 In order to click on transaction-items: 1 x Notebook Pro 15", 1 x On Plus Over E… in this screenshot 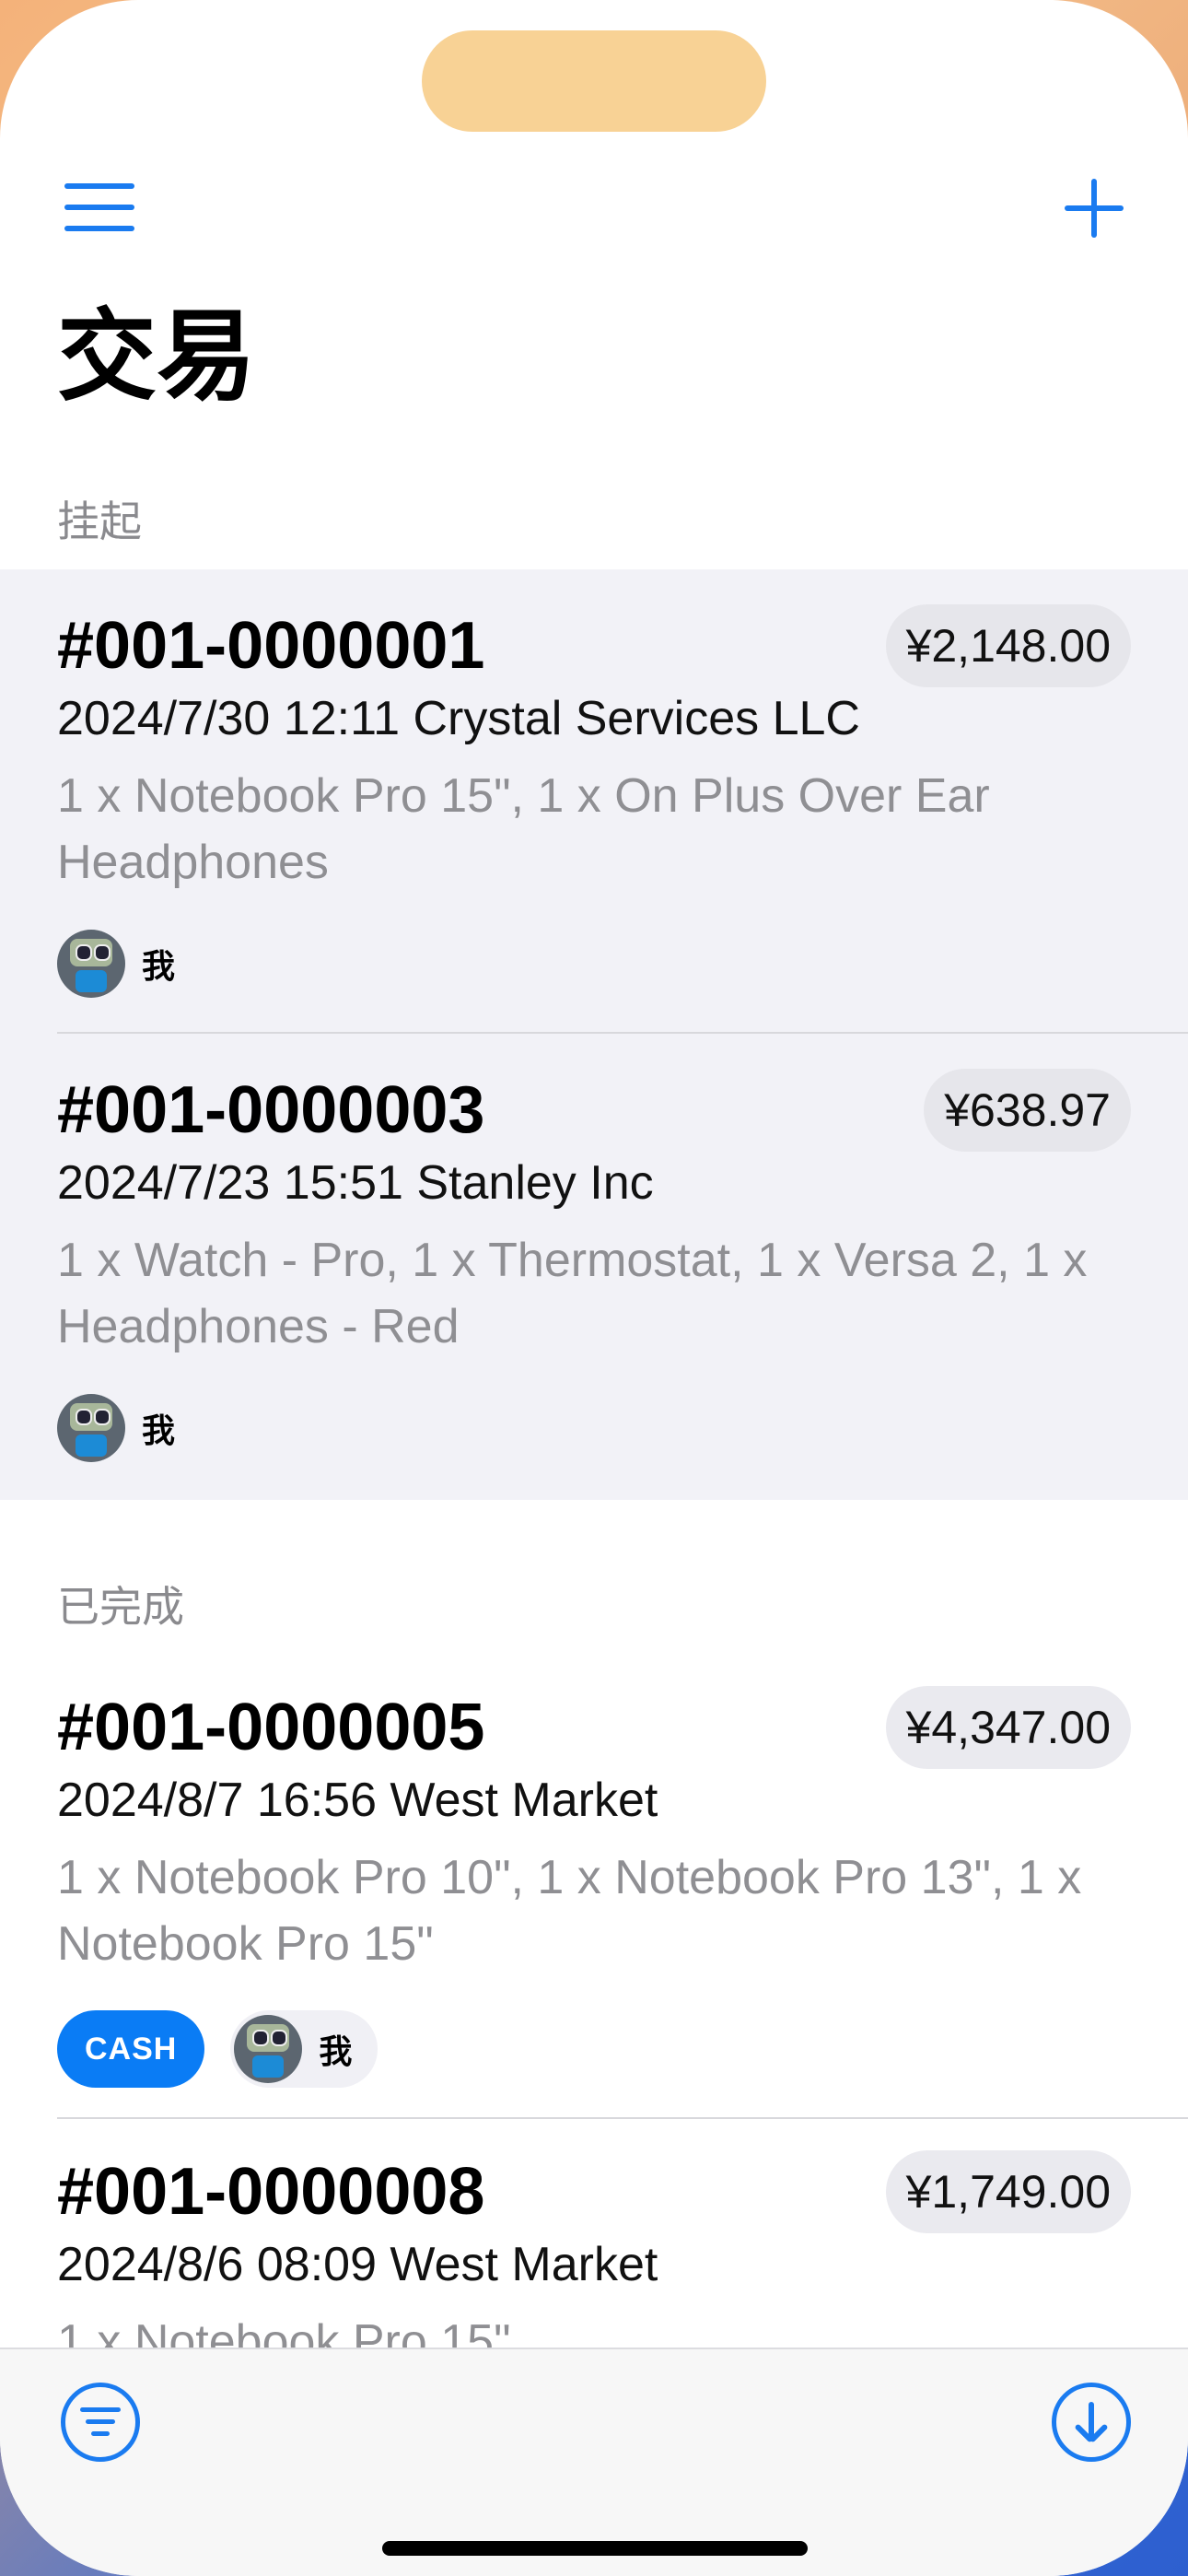, I will do `click(523, 829)`.